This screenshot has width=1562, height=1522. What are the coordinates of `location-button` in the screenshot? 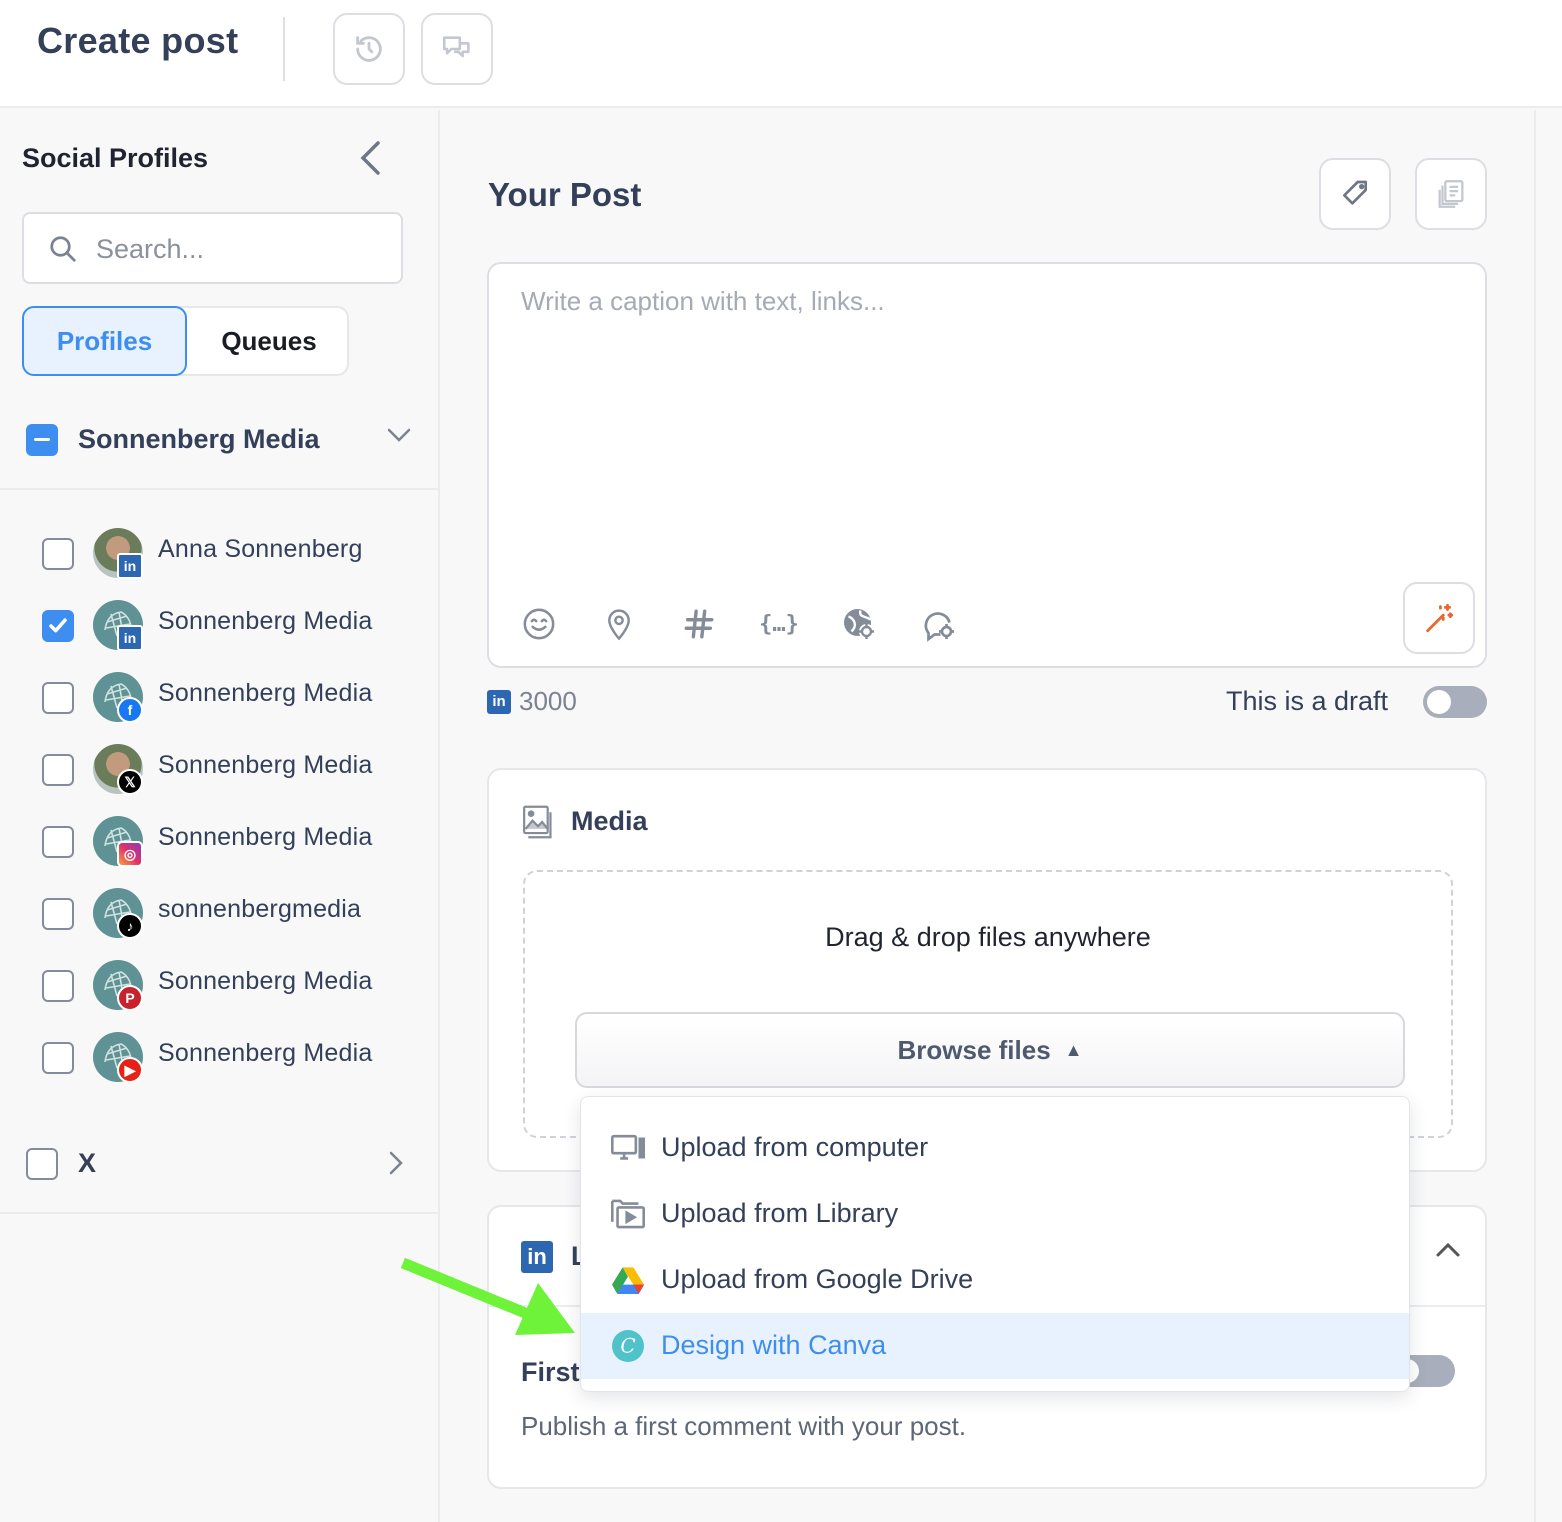 It's located at (619, 624).